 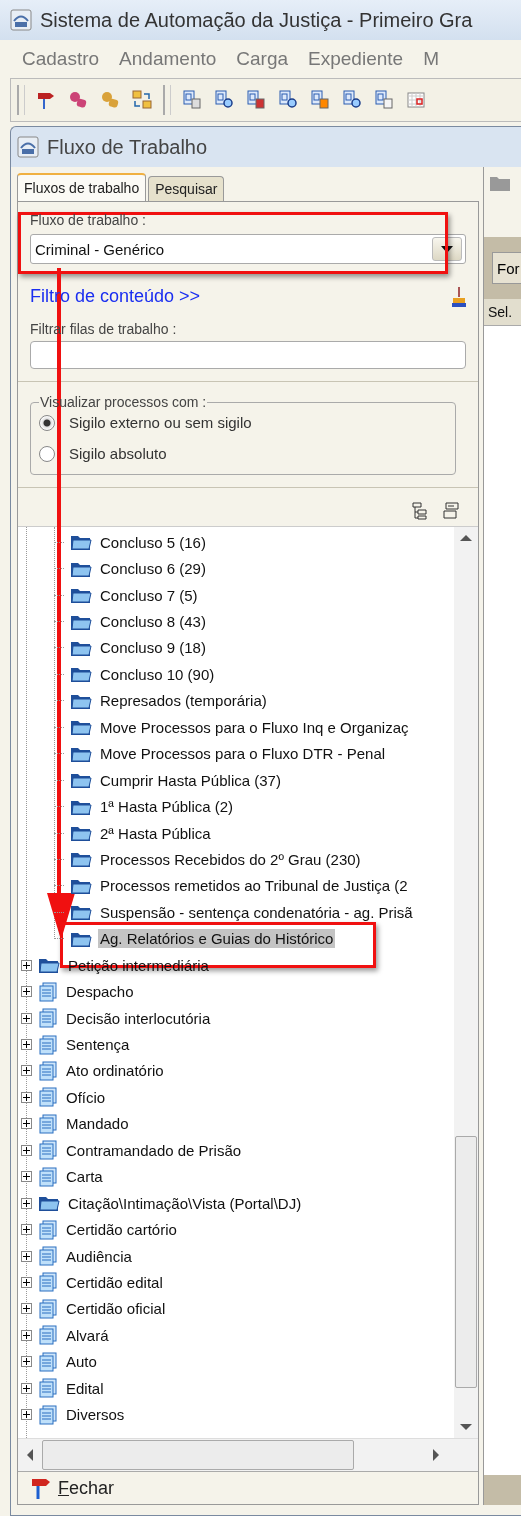 What do you see at coordinates (217, 939) in the screenshot?
I see `tree-item: Ag. Relatórios e Guias do Histórico` at bounding box center [217, 939].